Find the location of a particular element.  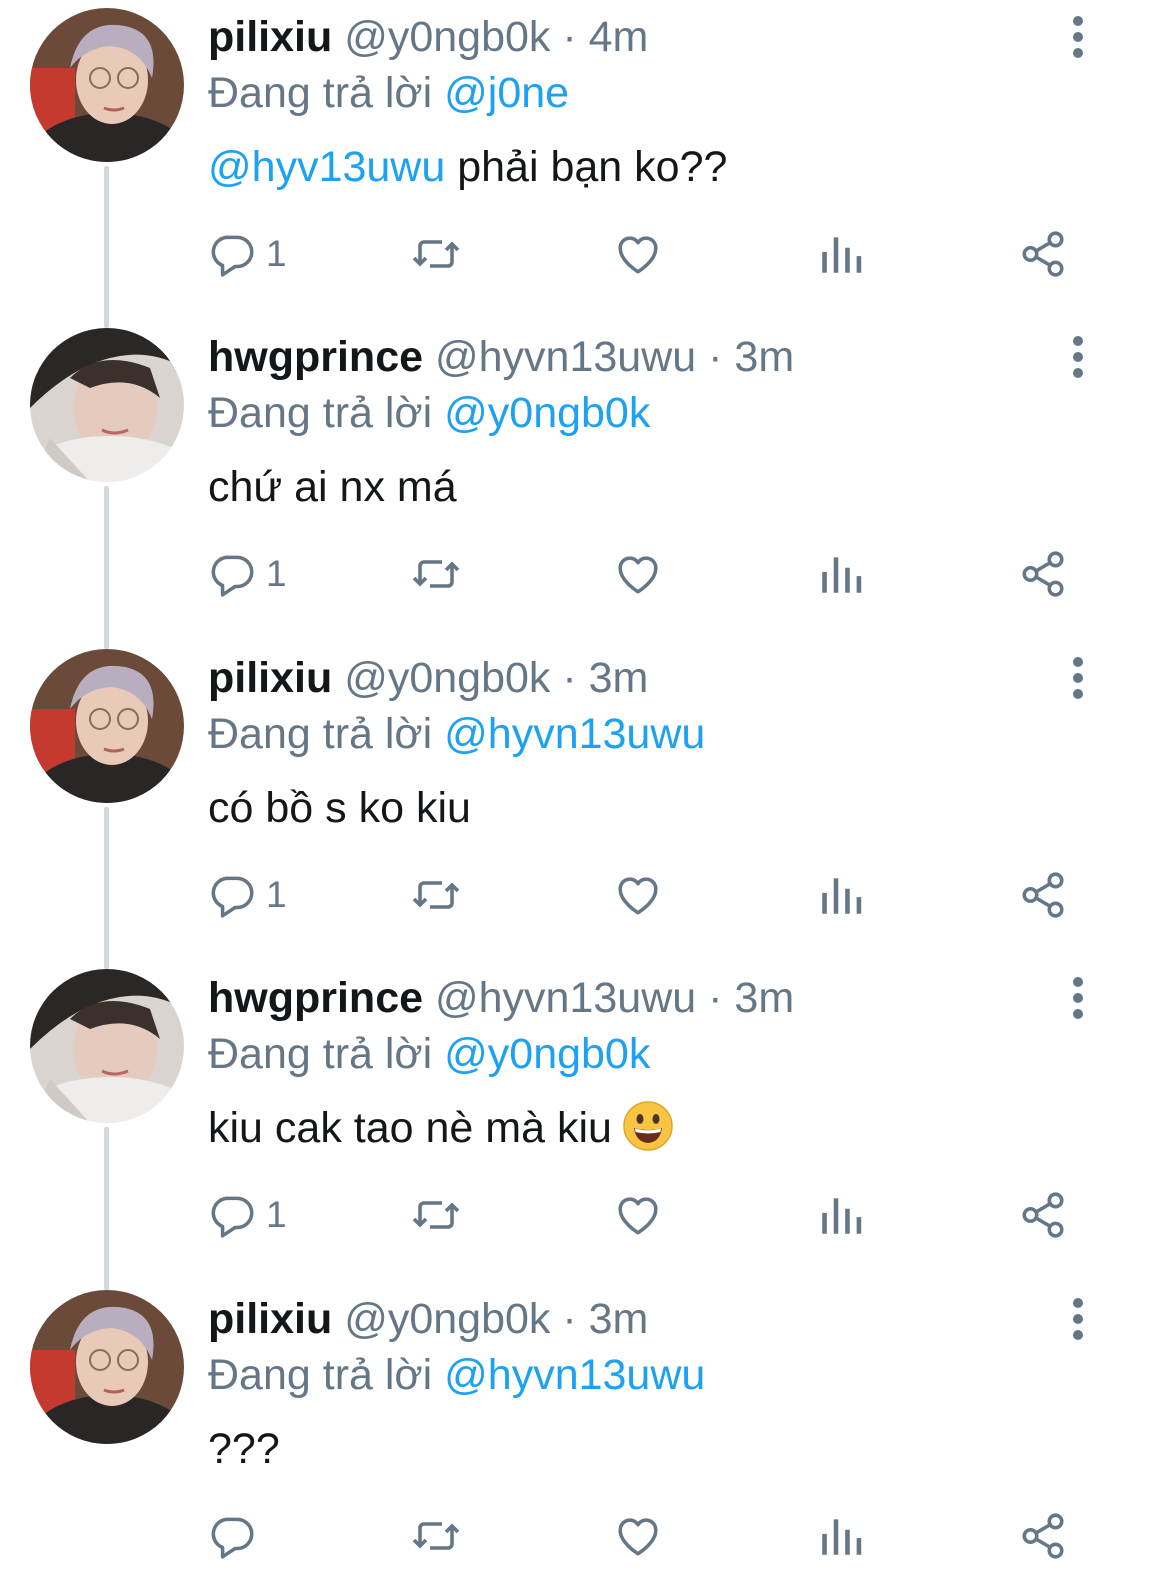

reply-button is located at coordinates (237, 1536).